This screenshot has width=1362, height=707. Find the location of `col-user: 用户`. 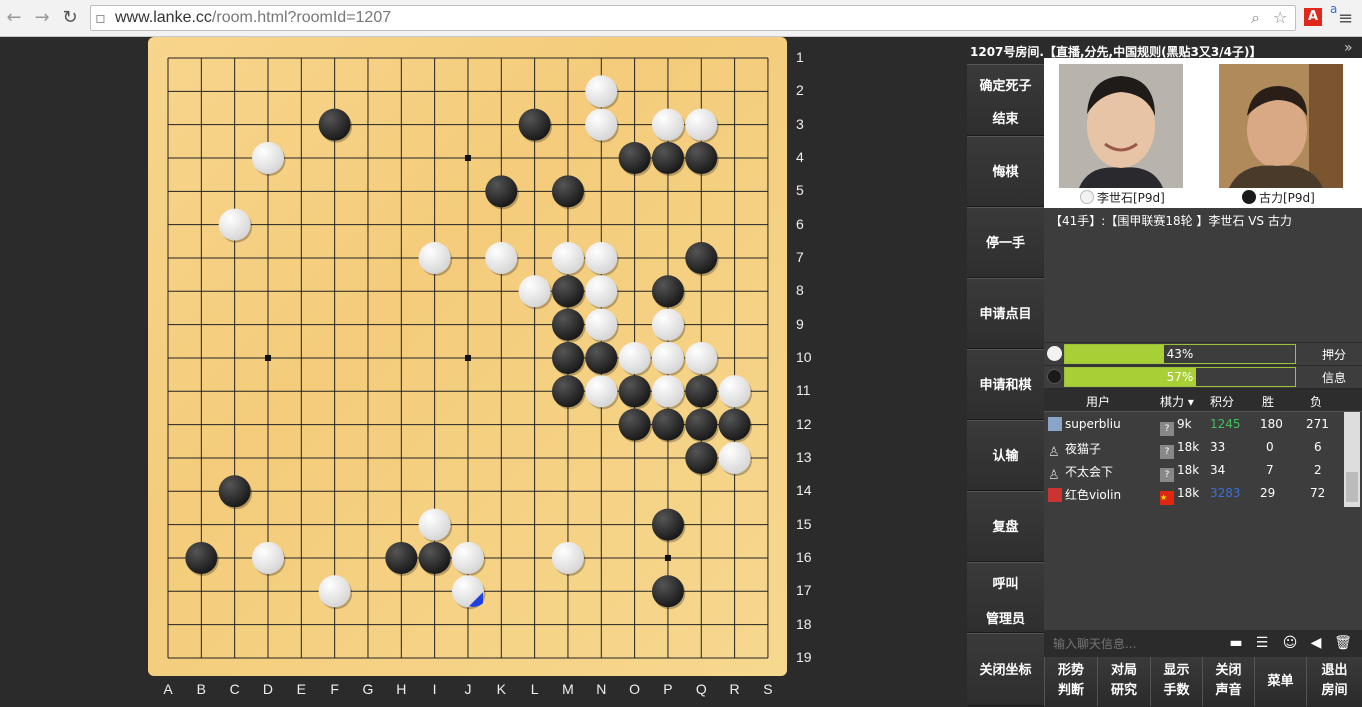

col-user: 用户 is located at coordinates (1098, 401).